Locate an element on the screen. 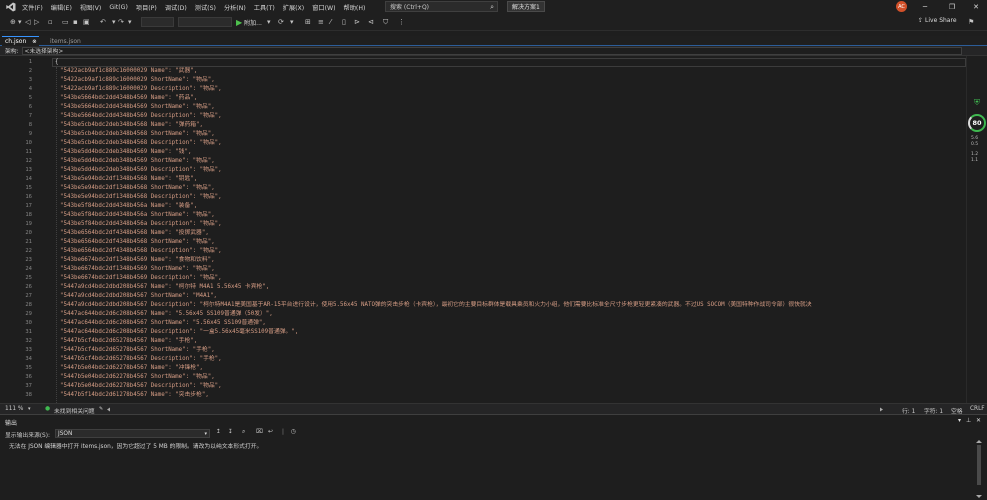 The width and height of the screenshot is (987, 500). overflow-icon: ⋮ is located at coordinates (401, 22).